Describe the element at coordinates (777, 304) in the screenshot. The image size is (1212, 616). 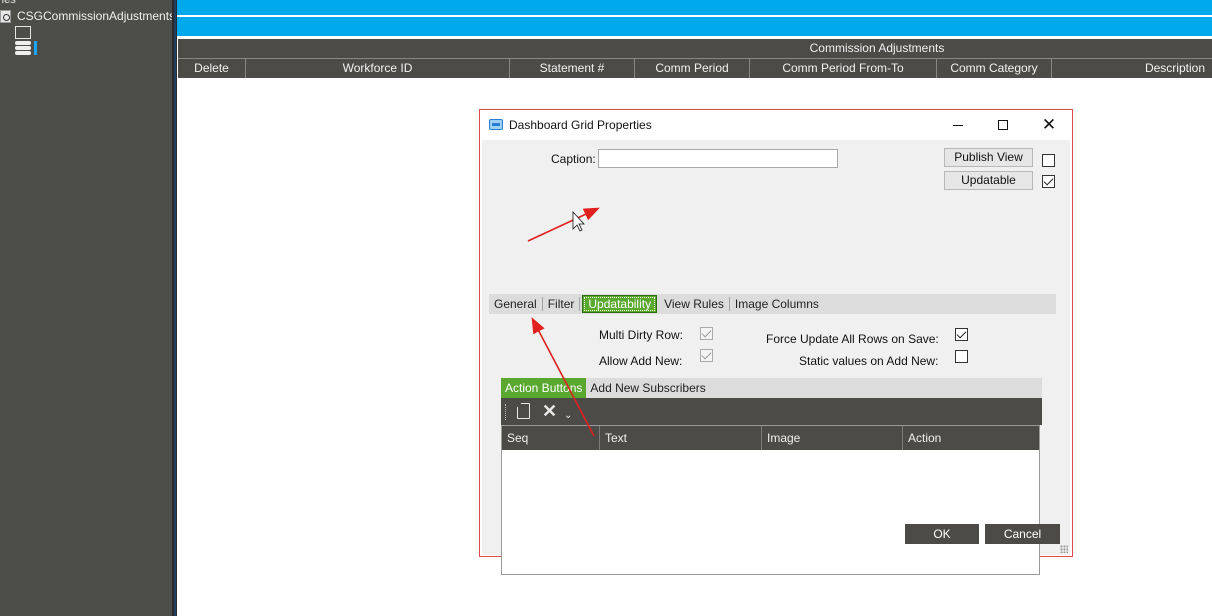
I see `tab-image-columns: Image Columns` at that location.